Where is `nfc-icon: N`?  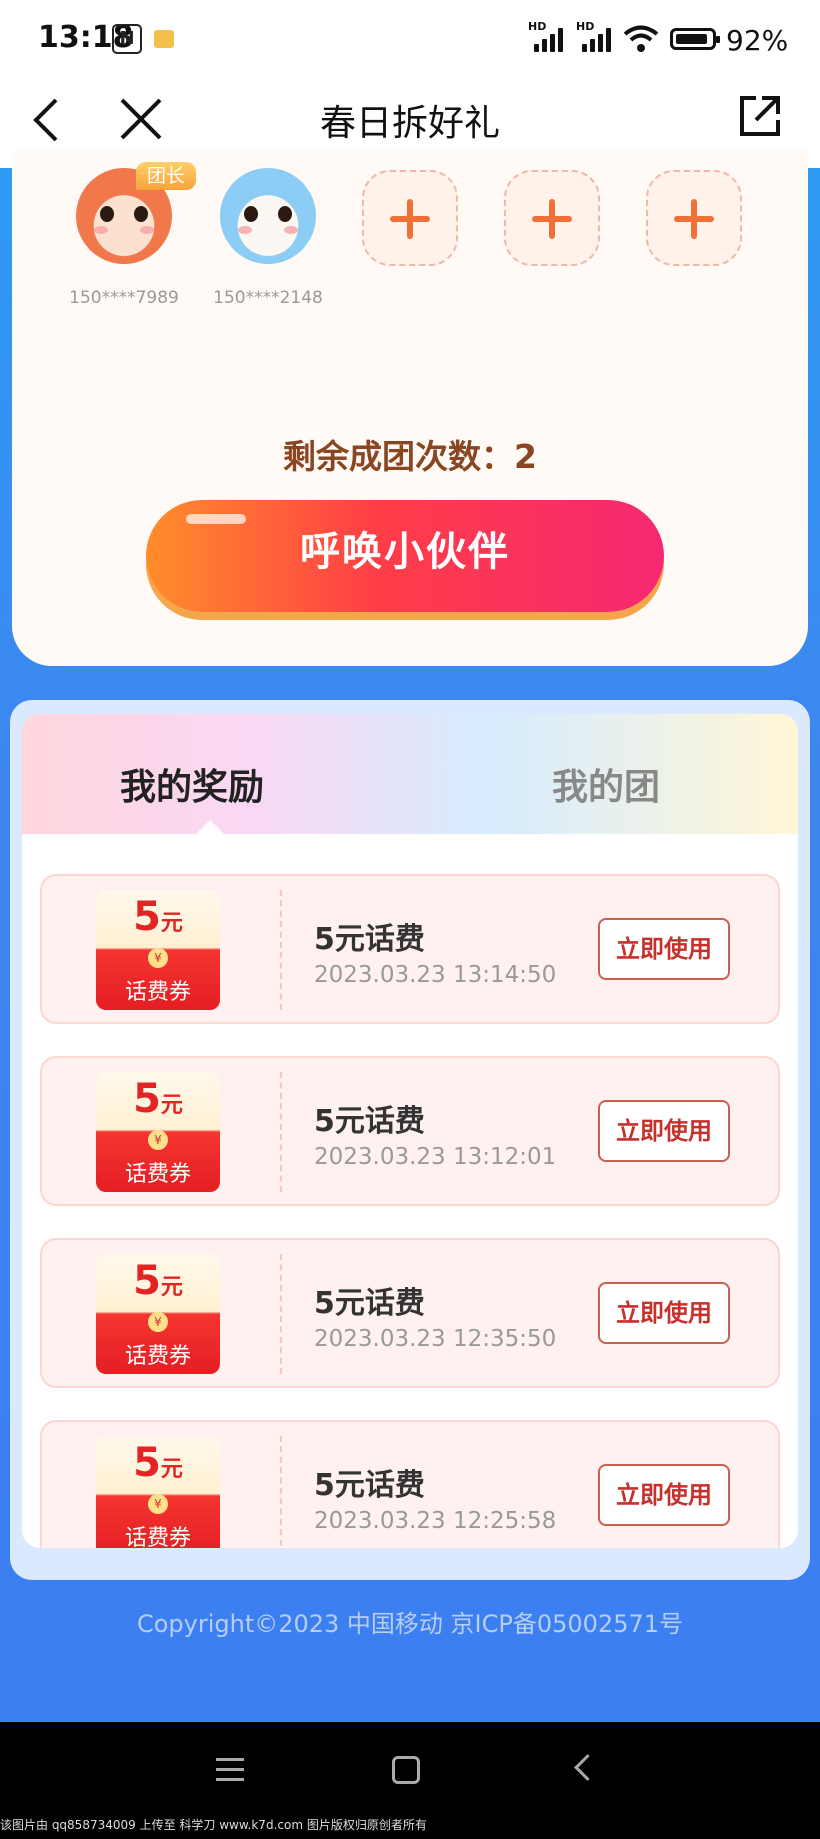
nfc-icon: N is located at coordinates (127, 39).